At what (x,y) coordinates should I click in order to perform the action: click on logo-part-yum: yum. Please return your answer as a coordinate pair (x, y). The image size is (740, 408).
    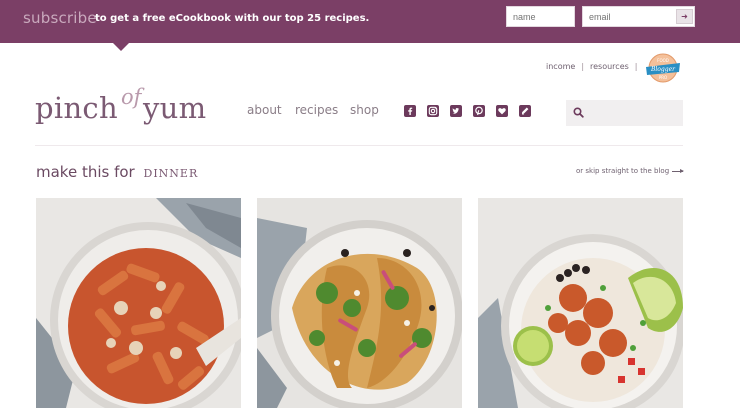
    Looking at the image, I should click on (175, 108).